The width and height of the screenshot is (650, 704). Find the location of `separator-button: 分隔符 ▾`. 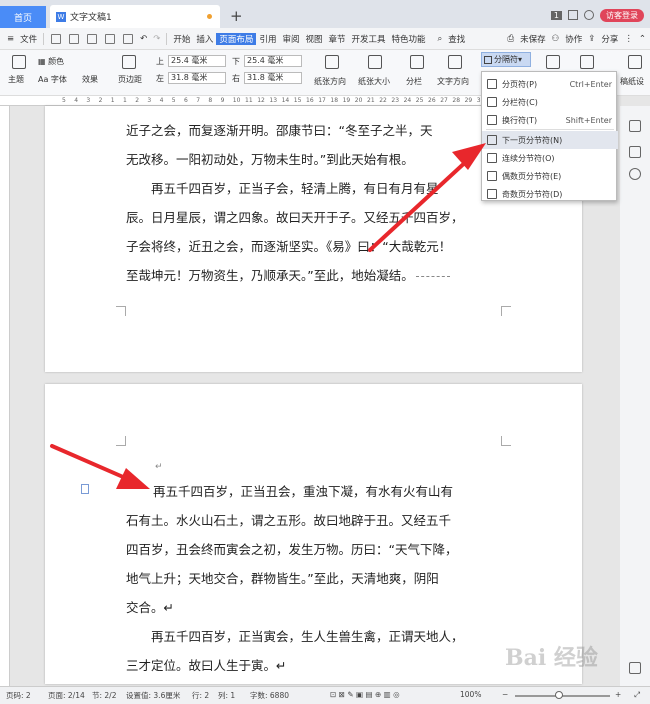

separator-button: 分隔符 ▾ is located at coordinates (506, 59).